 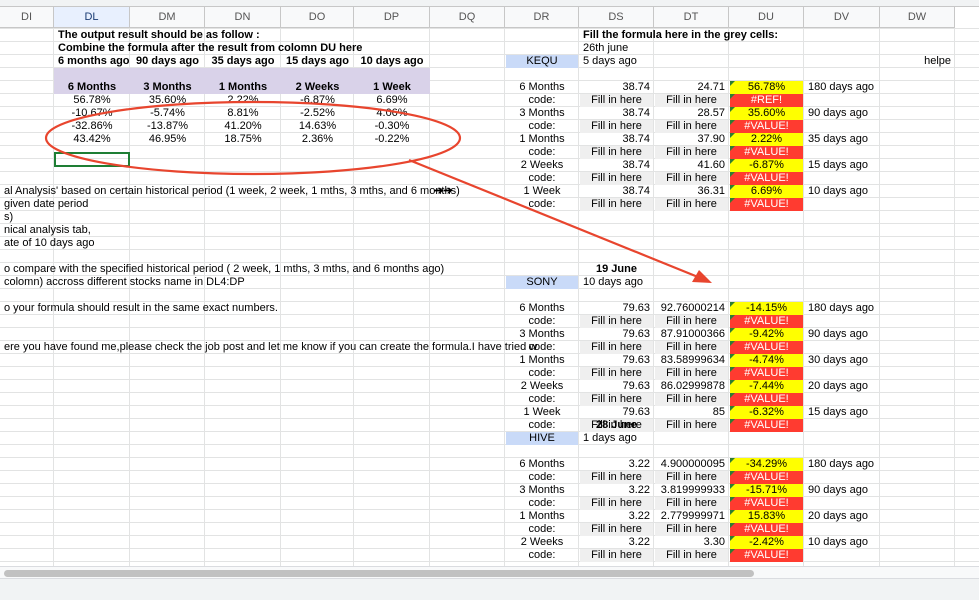 I want to click on historical-price: 24.71, so click(x=691, y=87).